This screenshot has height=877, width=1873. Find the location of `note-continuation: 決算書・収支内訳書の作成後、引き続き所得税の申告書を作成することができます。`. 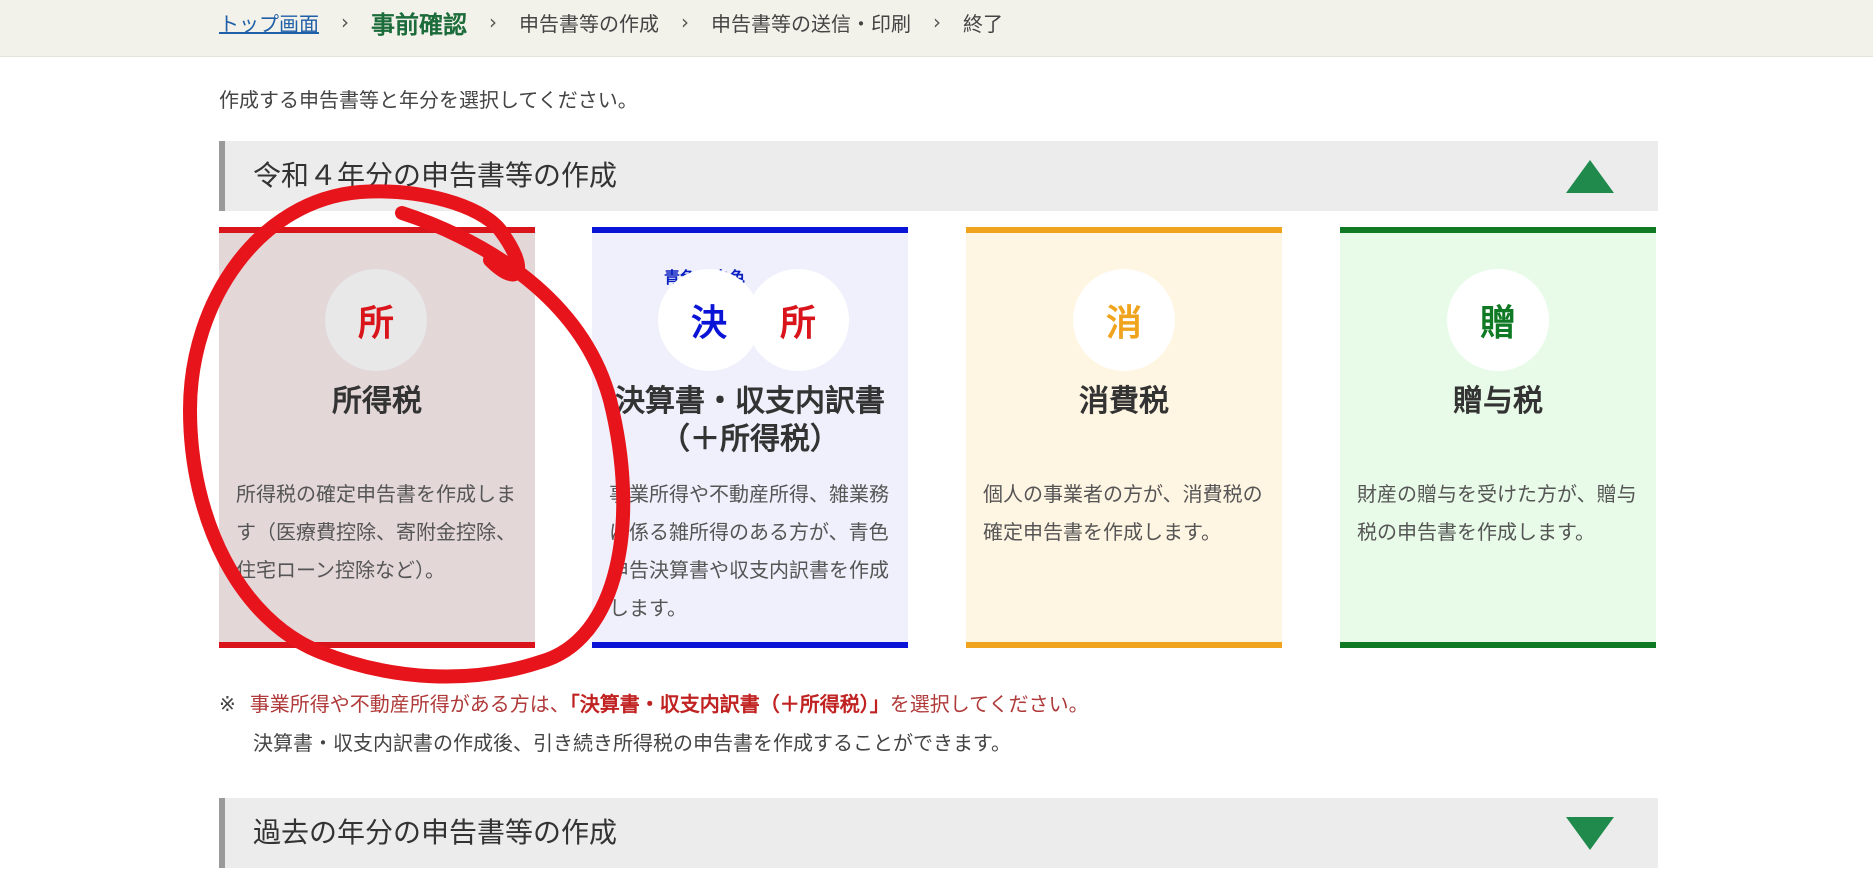

note-continuation: 決算書・収支内訳書の作成後、引き続き所得税の申告書を作成することができます。 is located at coordinates (632, 743).